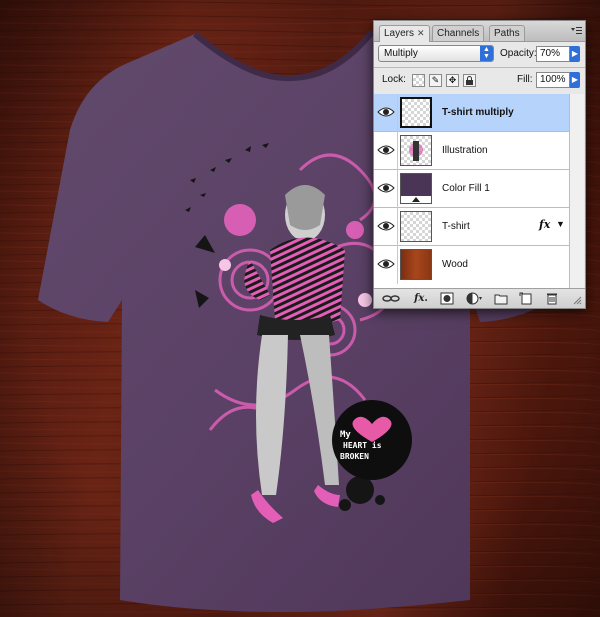 The image size is (600, 617). I want to click on fx-icon: fx., so click(421, 298).